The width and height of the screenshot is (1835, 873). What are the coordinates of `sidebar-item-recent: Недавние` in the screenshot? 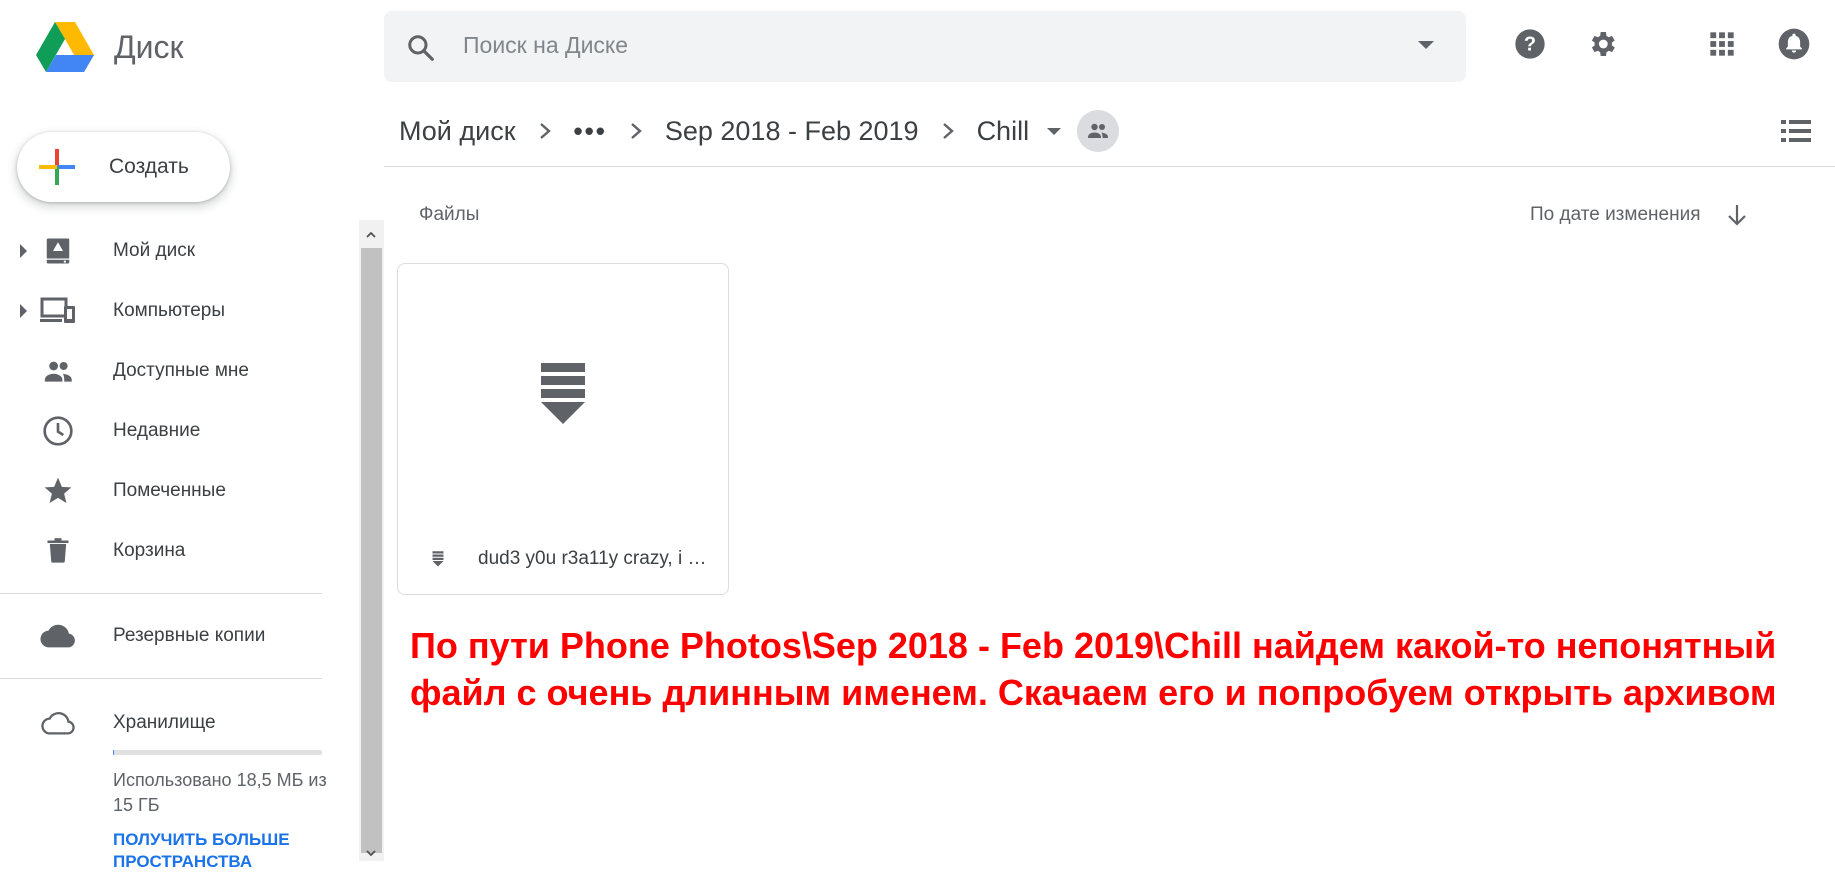 It's located at (161, 431).